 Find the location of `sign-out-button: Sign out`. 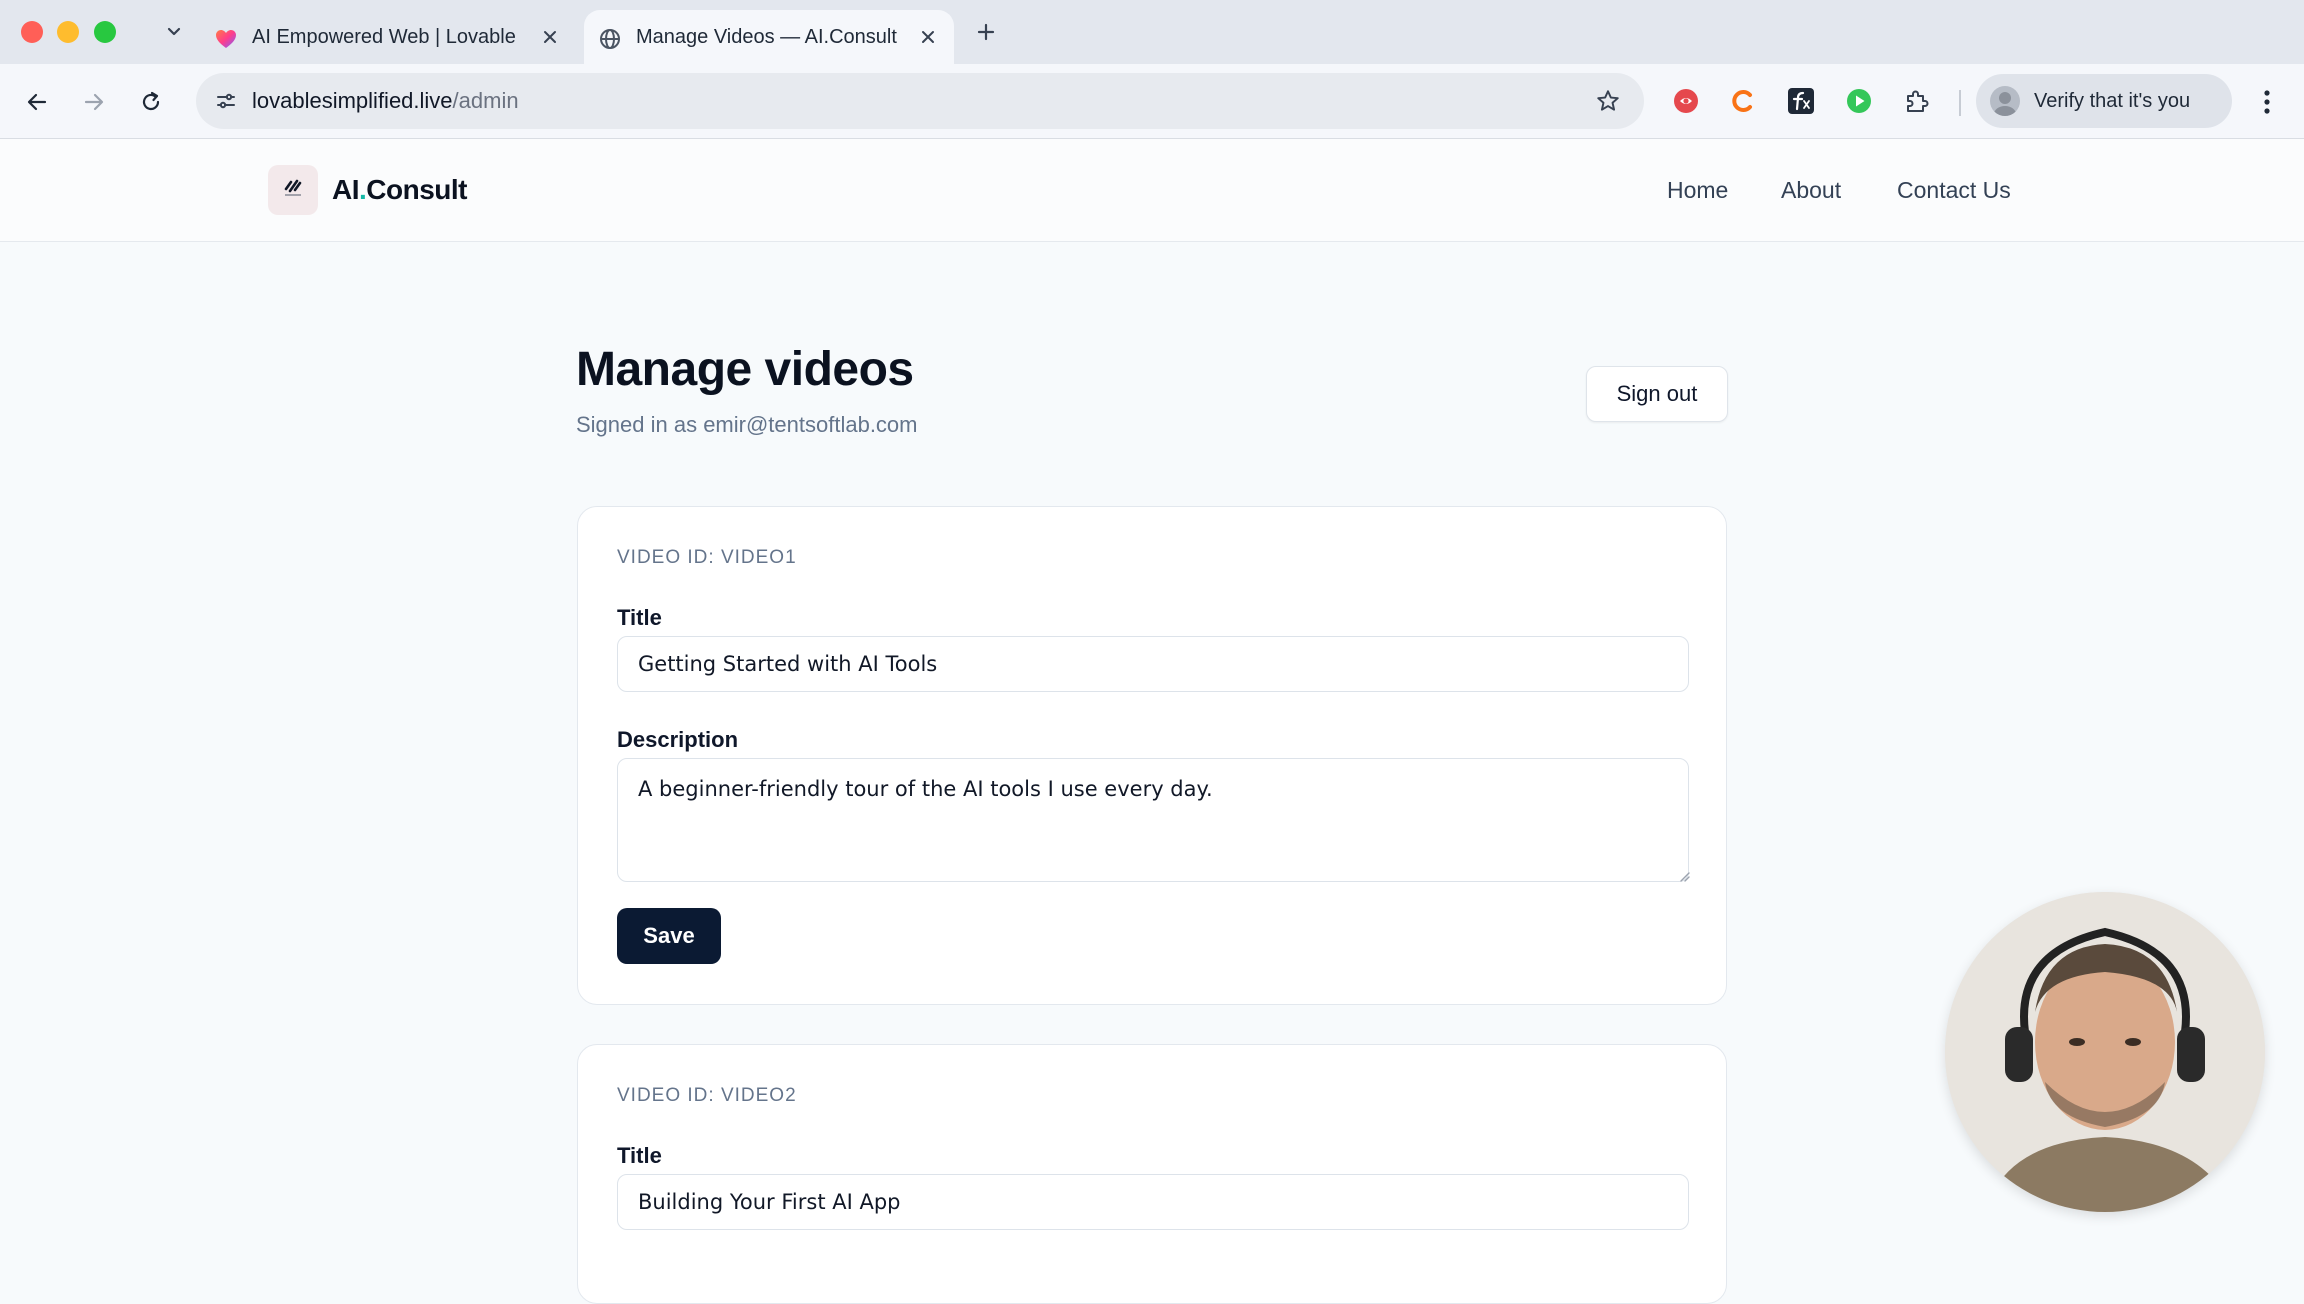

sign-out-button: Sign out is located at coordinates (1657, 394).